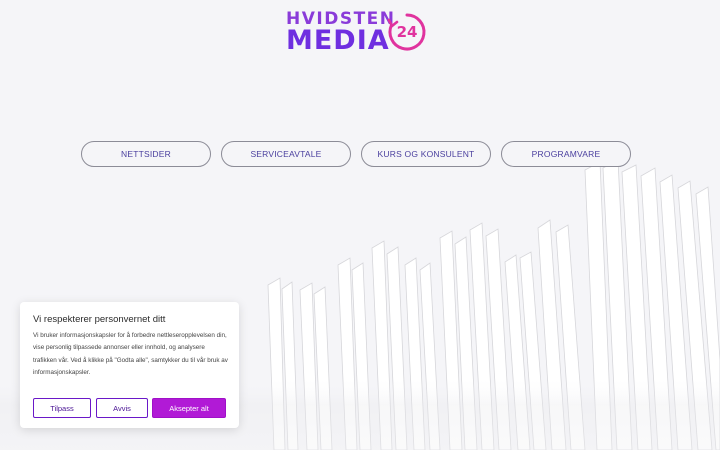  Describe the element at coordinates (426, 154) in the screenshot. I see `nav-item-kurs-og-konsulent: KURS OG KONSULENT` at that location.